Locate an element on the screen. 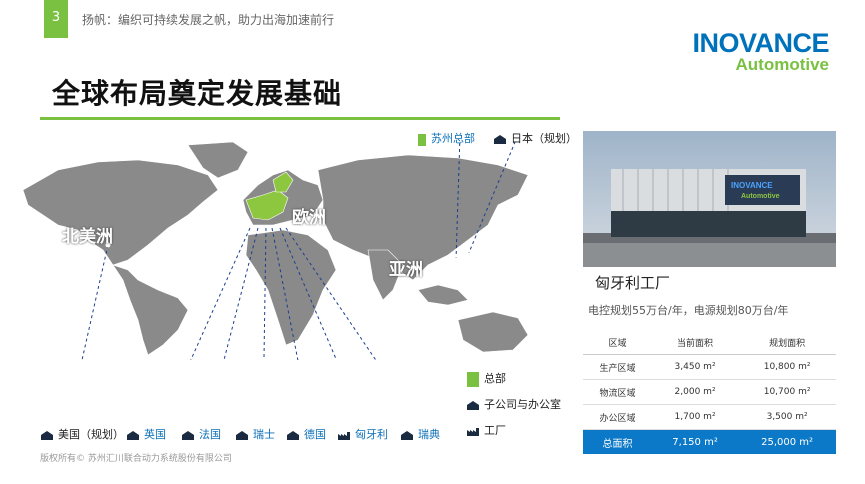 This screenshot has height=484, width=865. factory-photo: INOVANCE Automotive is located at coordinates (709, 199).